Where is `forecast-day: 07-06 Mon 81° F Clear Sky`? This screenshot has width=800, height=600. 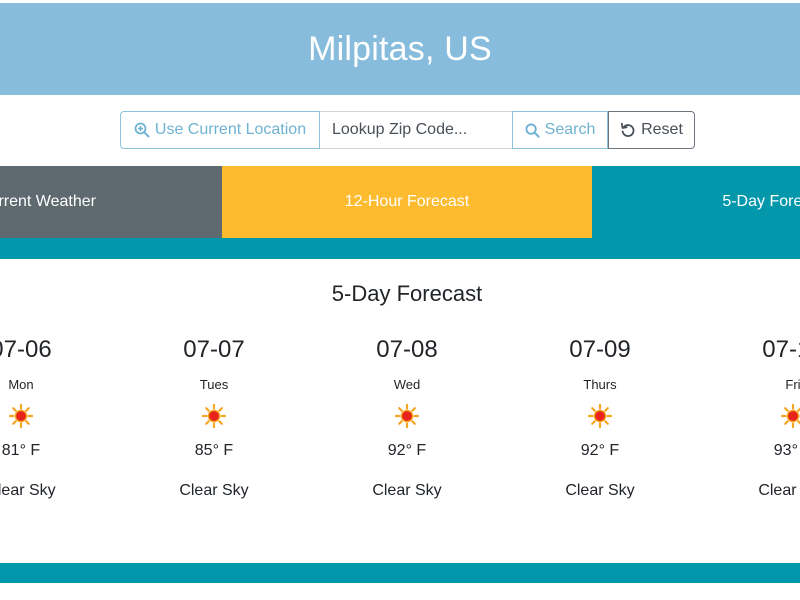
forecast-day: 07-06 Mon 81° F Clear Sky is located at coordinates (58, 417).